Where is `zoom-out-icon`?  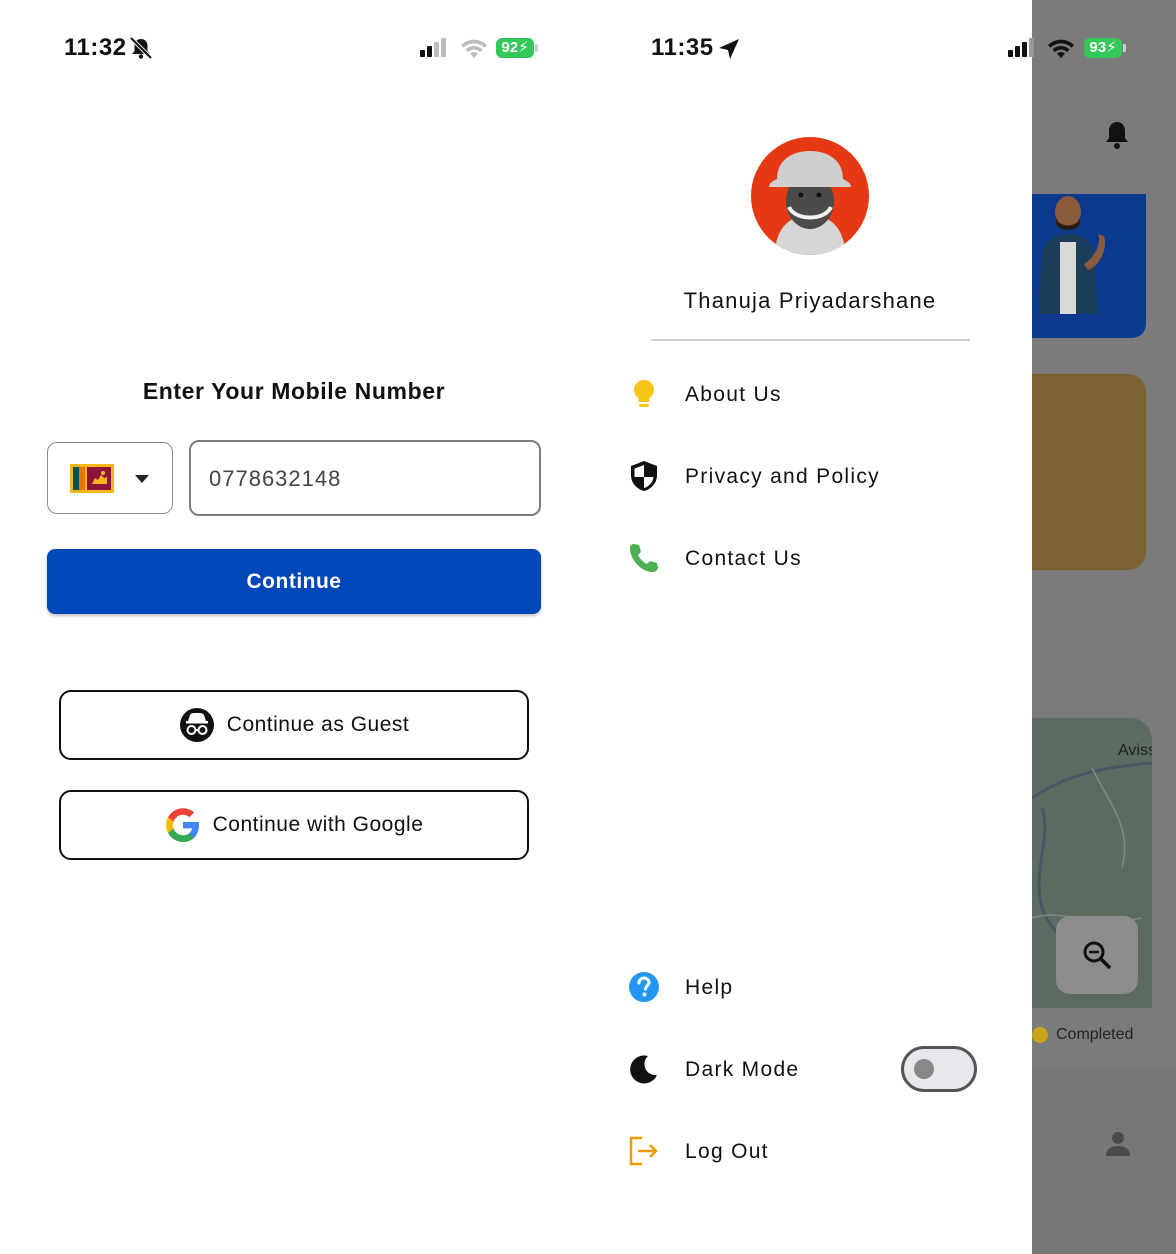
zoom-out-icon is located at coordinates (1097, 955).